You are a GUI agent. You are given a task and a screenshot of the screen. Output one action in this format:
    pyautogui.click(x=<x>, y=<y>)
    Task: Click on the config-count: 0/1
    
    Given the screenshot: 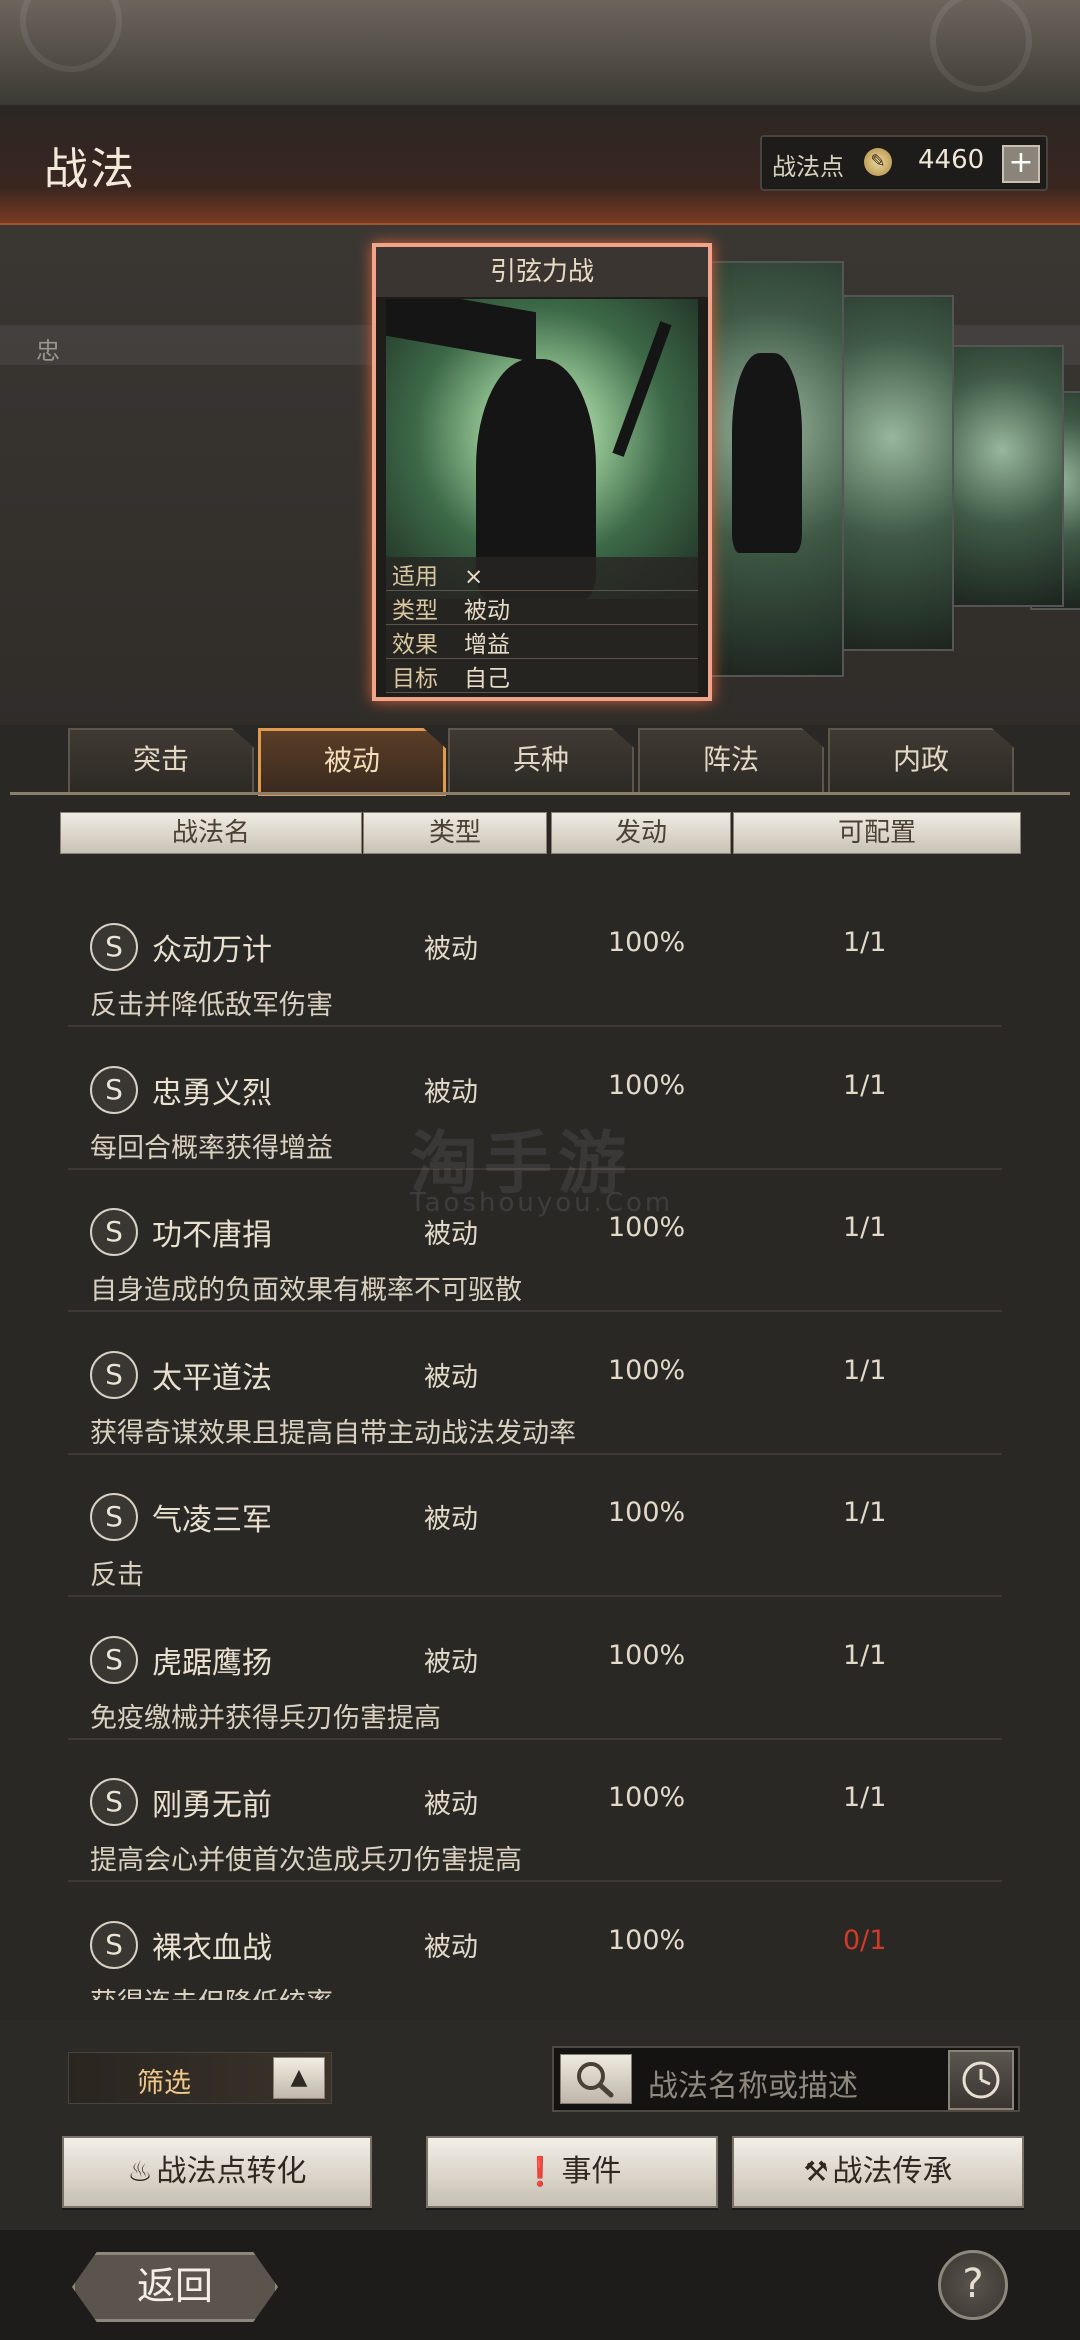 What is the action you would take?
    pyautogui.click(x=865, y=1940)
    